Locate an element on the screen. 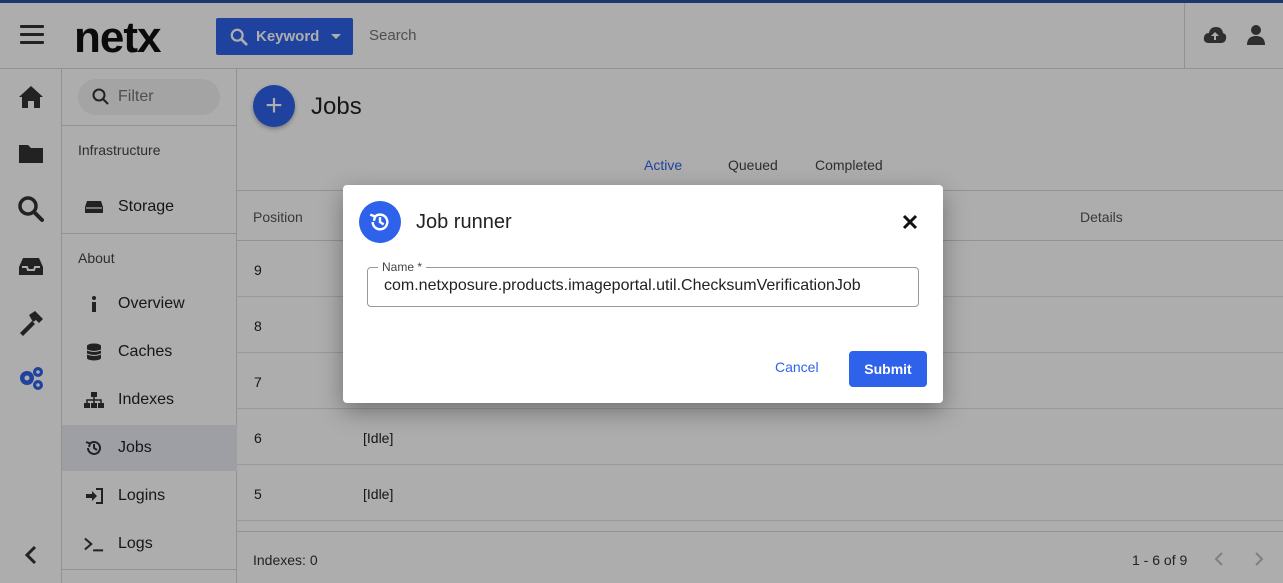 The height and width of the screenshot is (583, 1283). history-icon is located at coordinates (380, 222).